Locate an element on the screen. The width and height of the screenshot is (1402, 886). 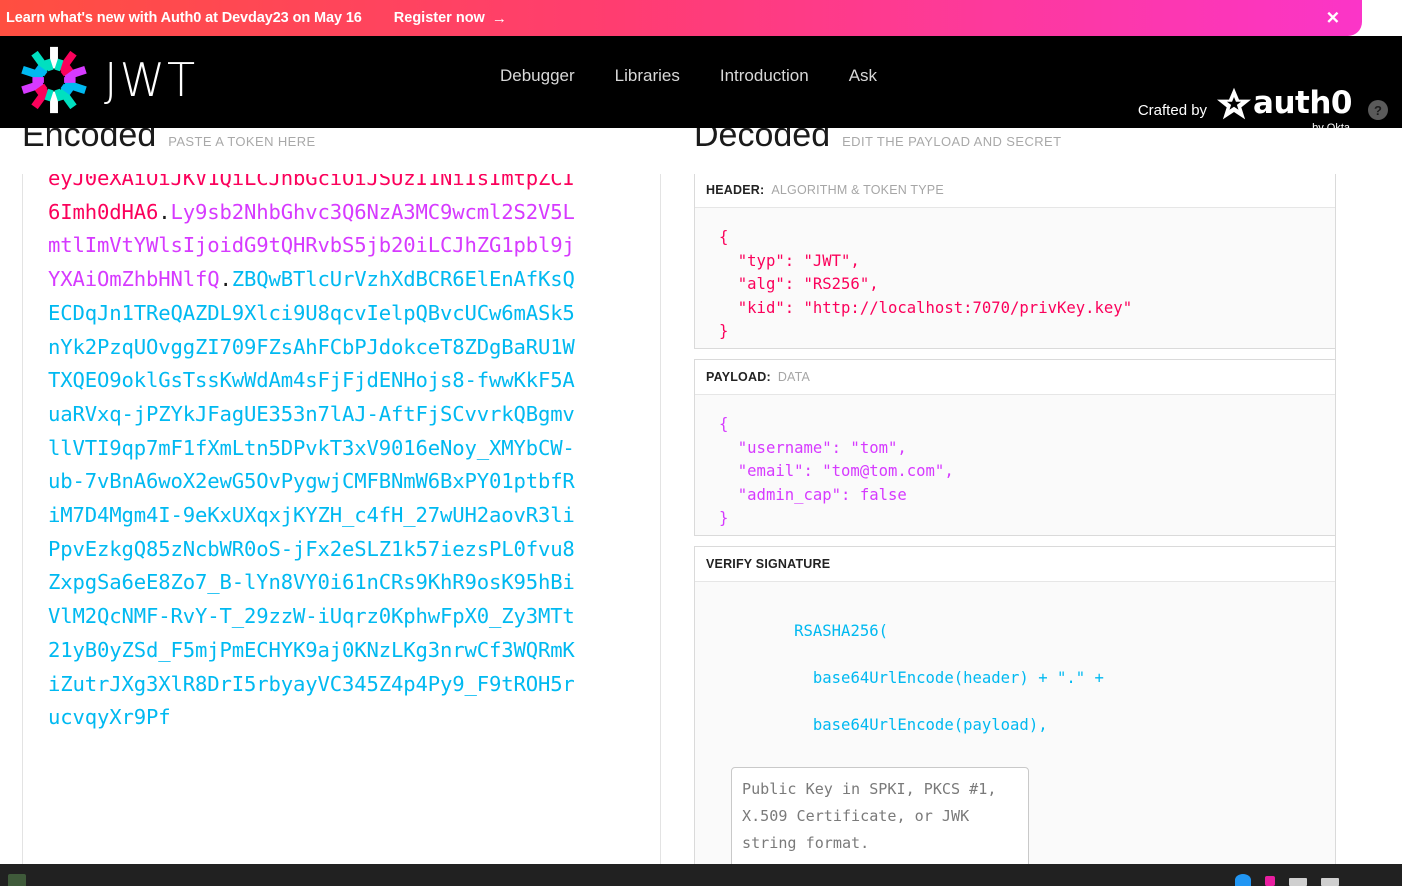
nav-item-libraries: Libraries is located at coordinates (647, 76).